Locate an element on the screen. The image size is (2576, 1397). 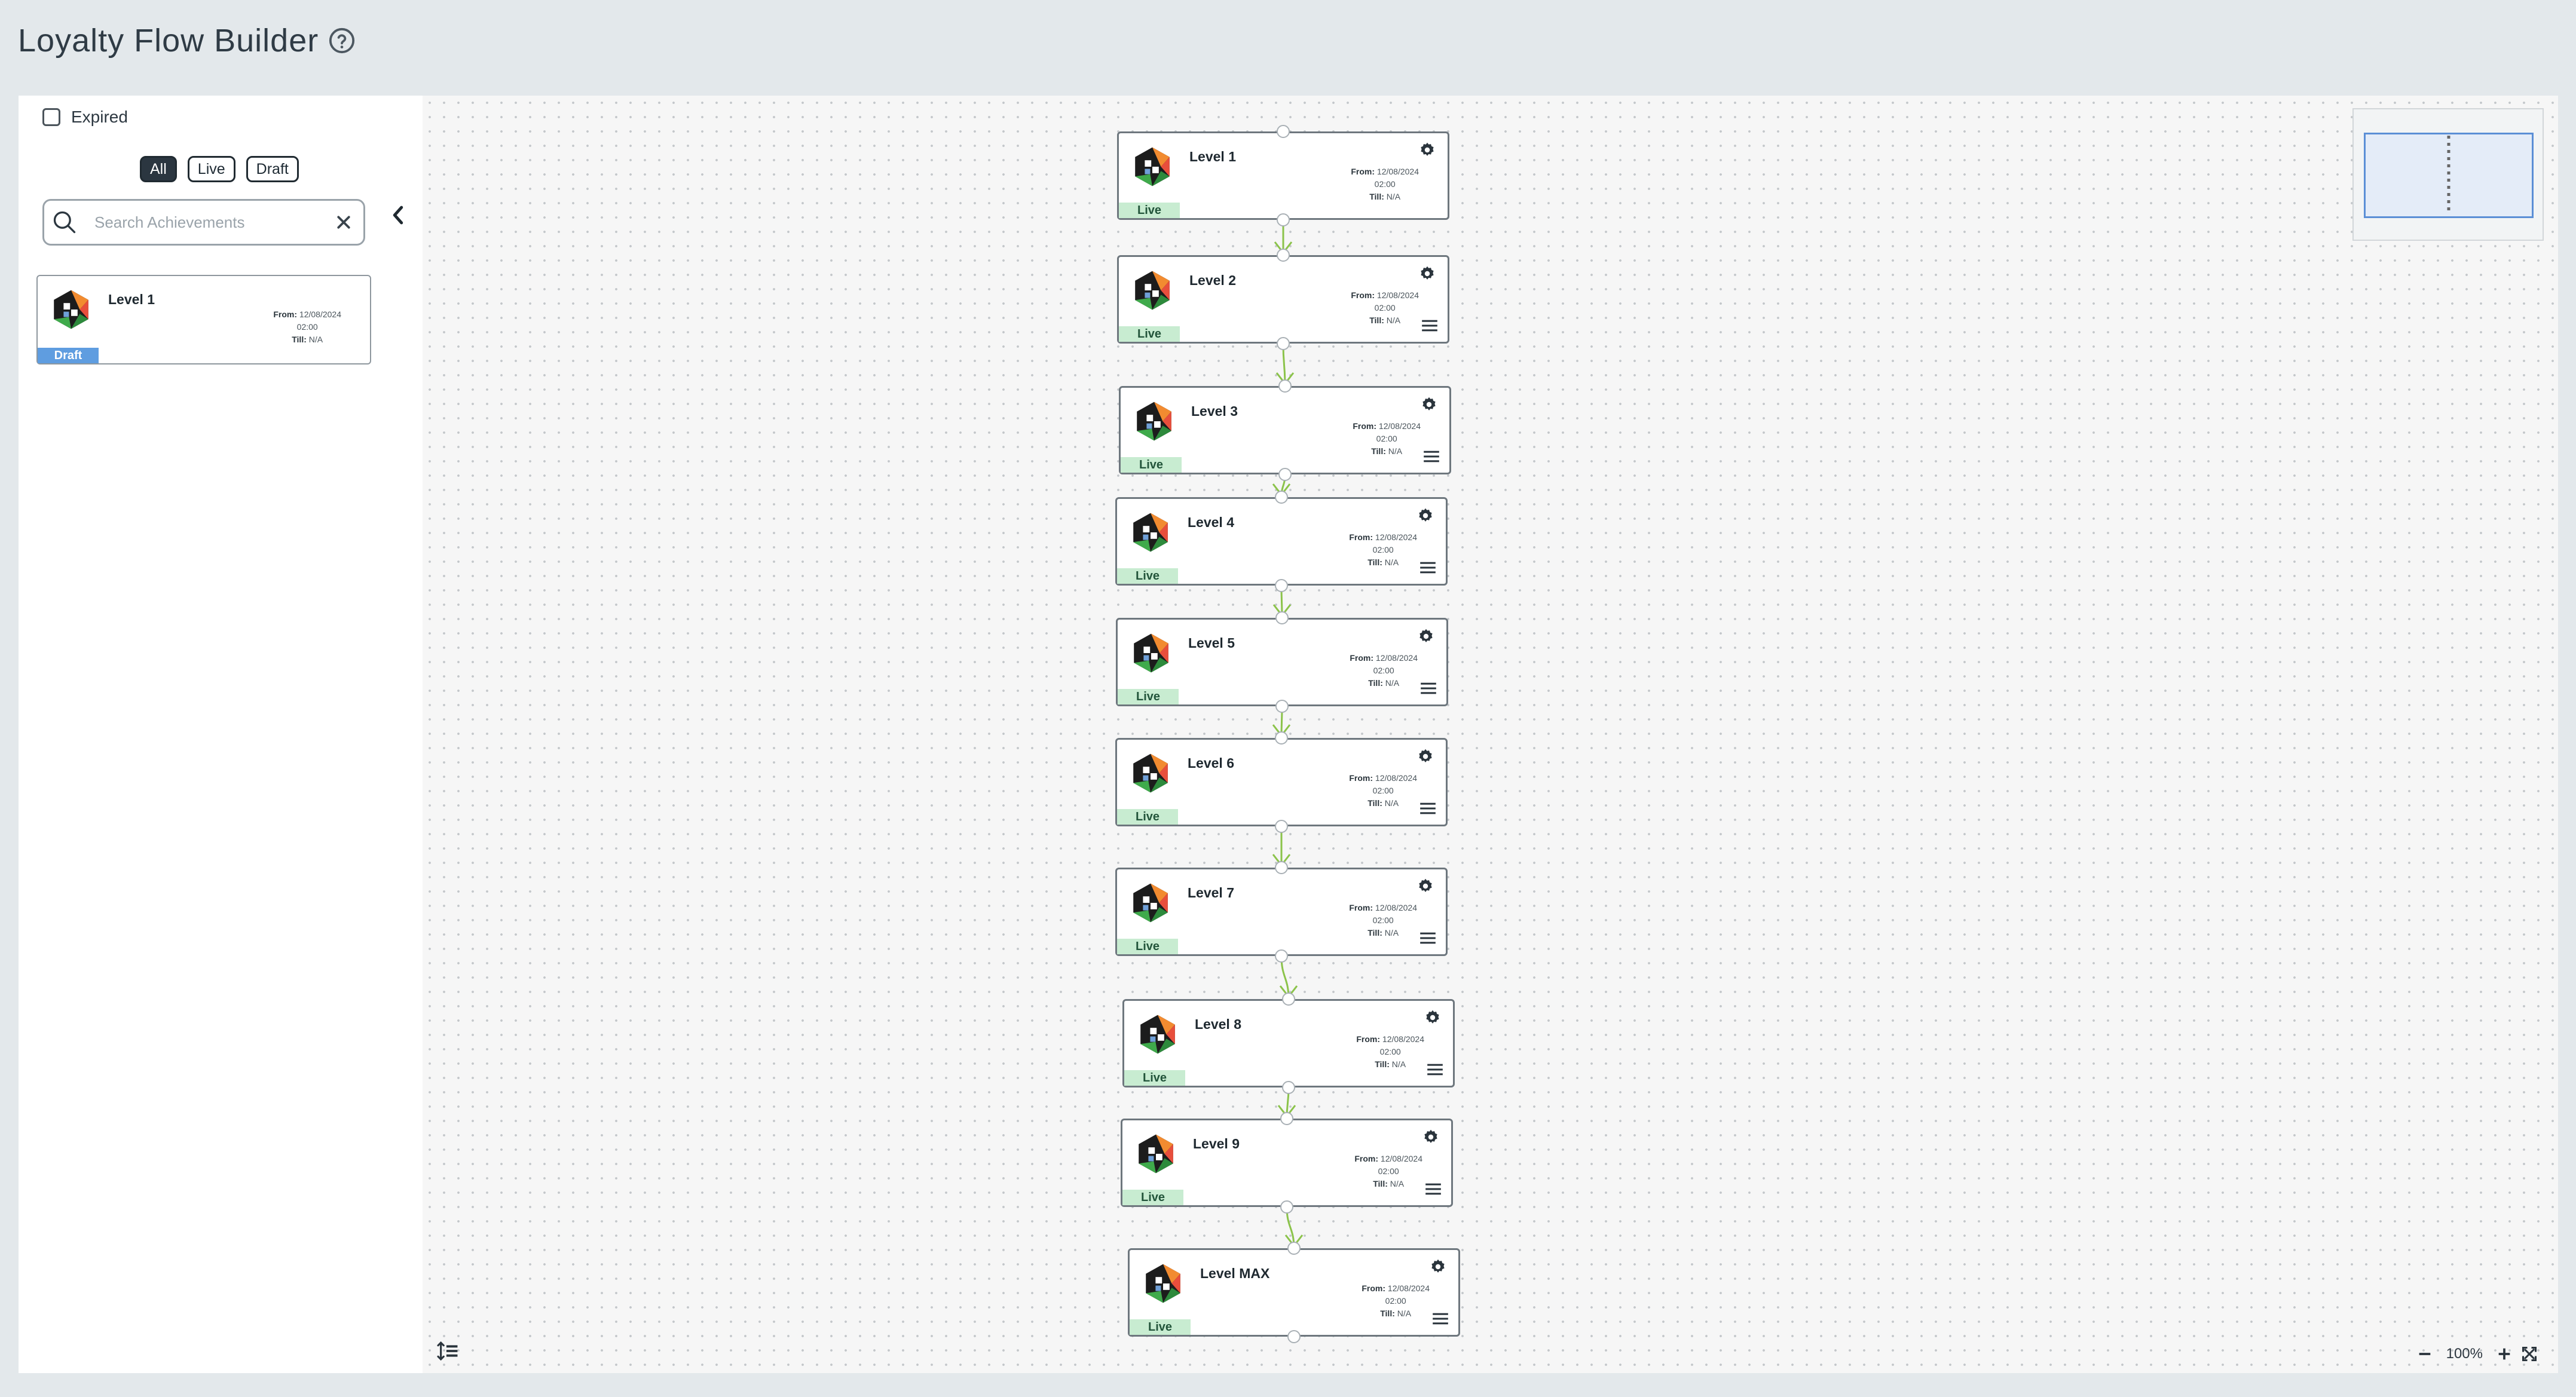
search-input is located at coordinates (214, 222).